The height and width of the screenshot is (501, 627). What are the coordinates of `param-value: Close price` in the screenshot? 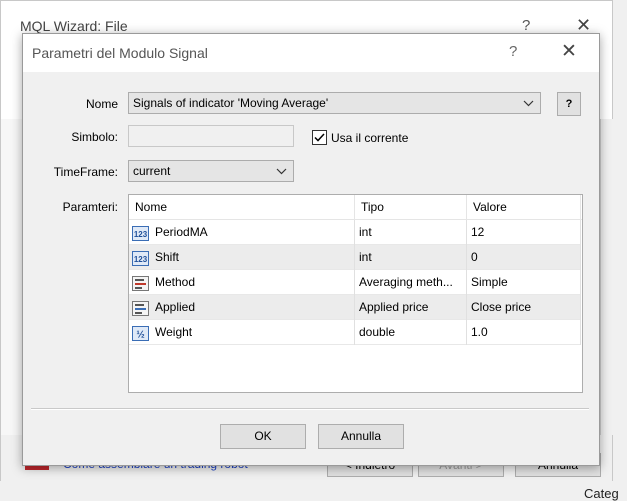 It's located at (524, 307).